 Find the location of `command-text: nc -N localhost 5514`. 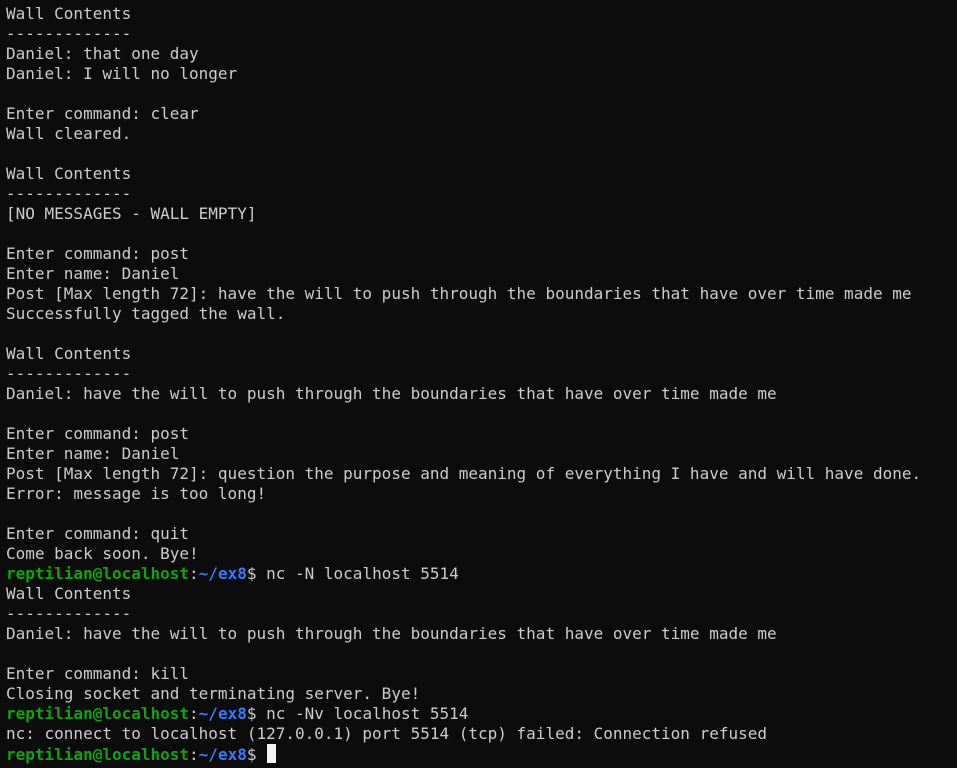

command-text: nc -N localhost 5514 is located at coordinates (362, 573).